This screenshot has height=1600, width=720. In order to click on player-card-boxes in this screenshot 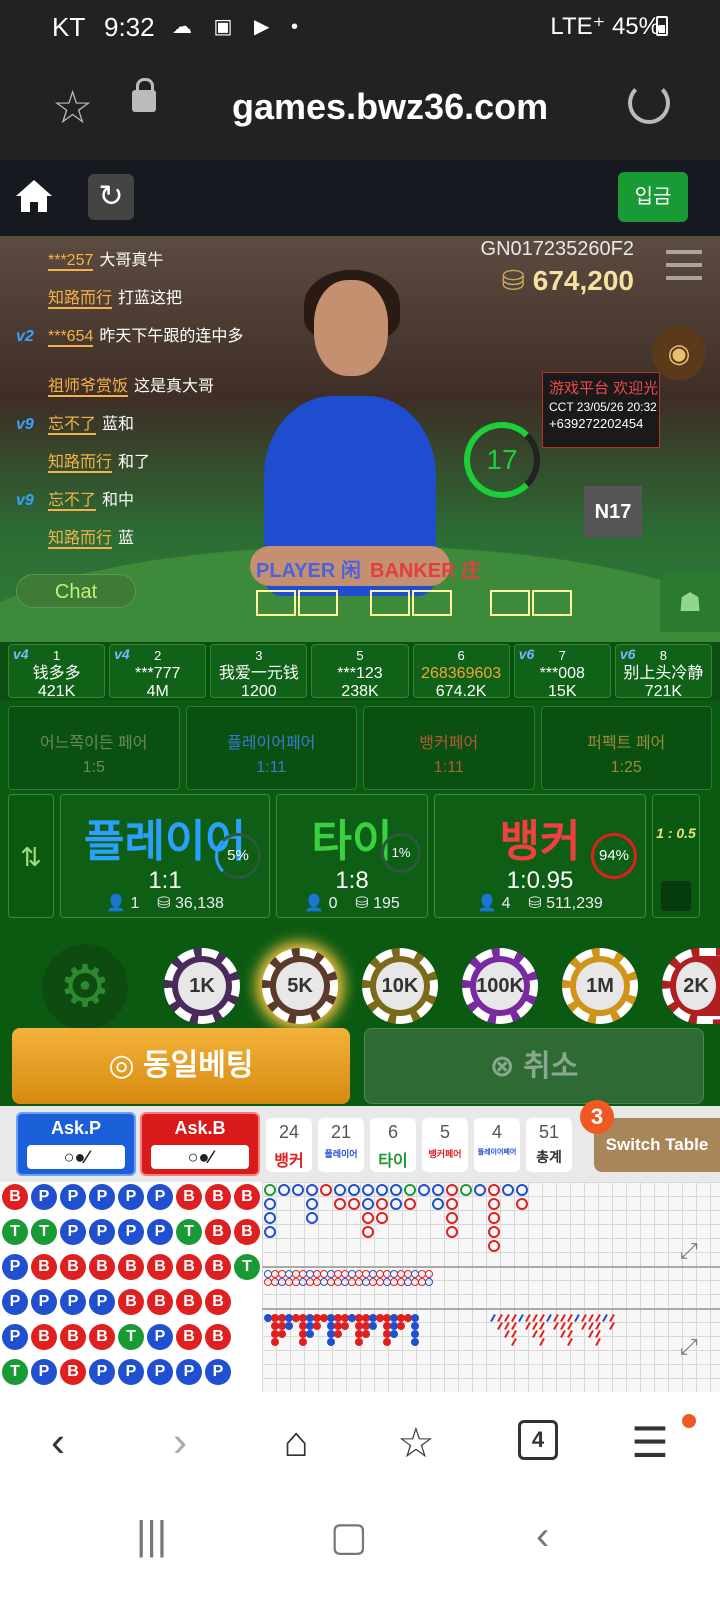, I will do `click(298, 605)`.